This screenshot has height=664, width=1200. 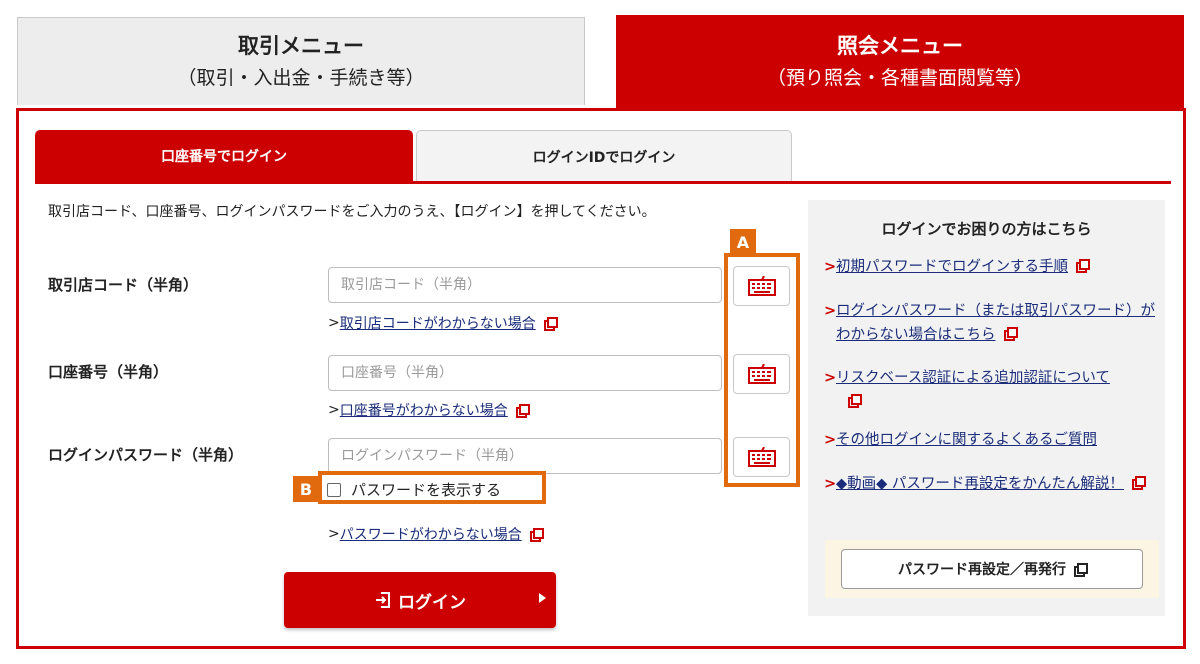 I want to click on login-button-label: ログイン, so click(x=432, y=602).